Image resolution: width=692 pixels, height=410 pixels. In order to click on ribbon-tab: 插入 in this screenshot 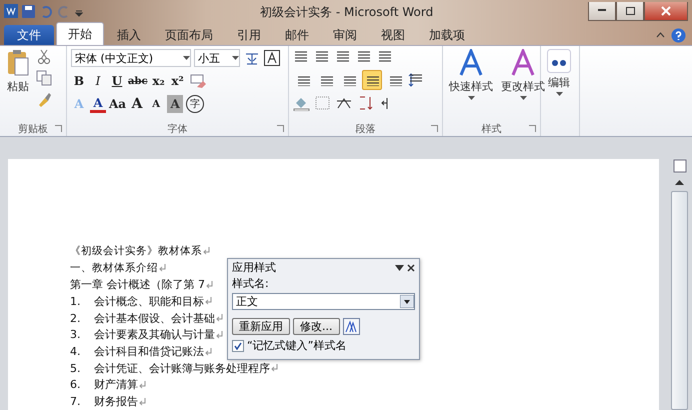, I will do `click(129, 35)`.